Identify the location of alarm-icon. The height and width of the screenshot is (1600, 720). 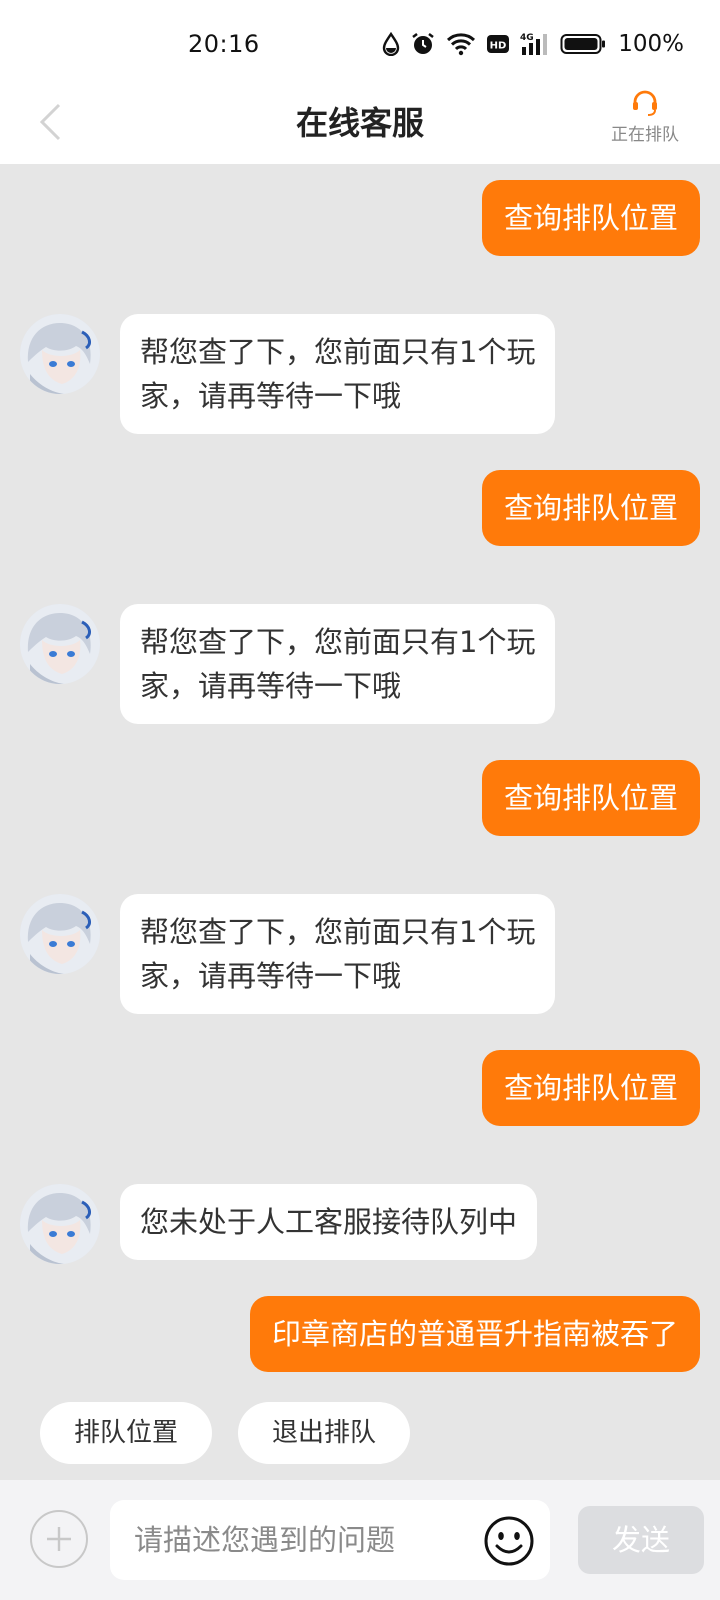
(423, 43).